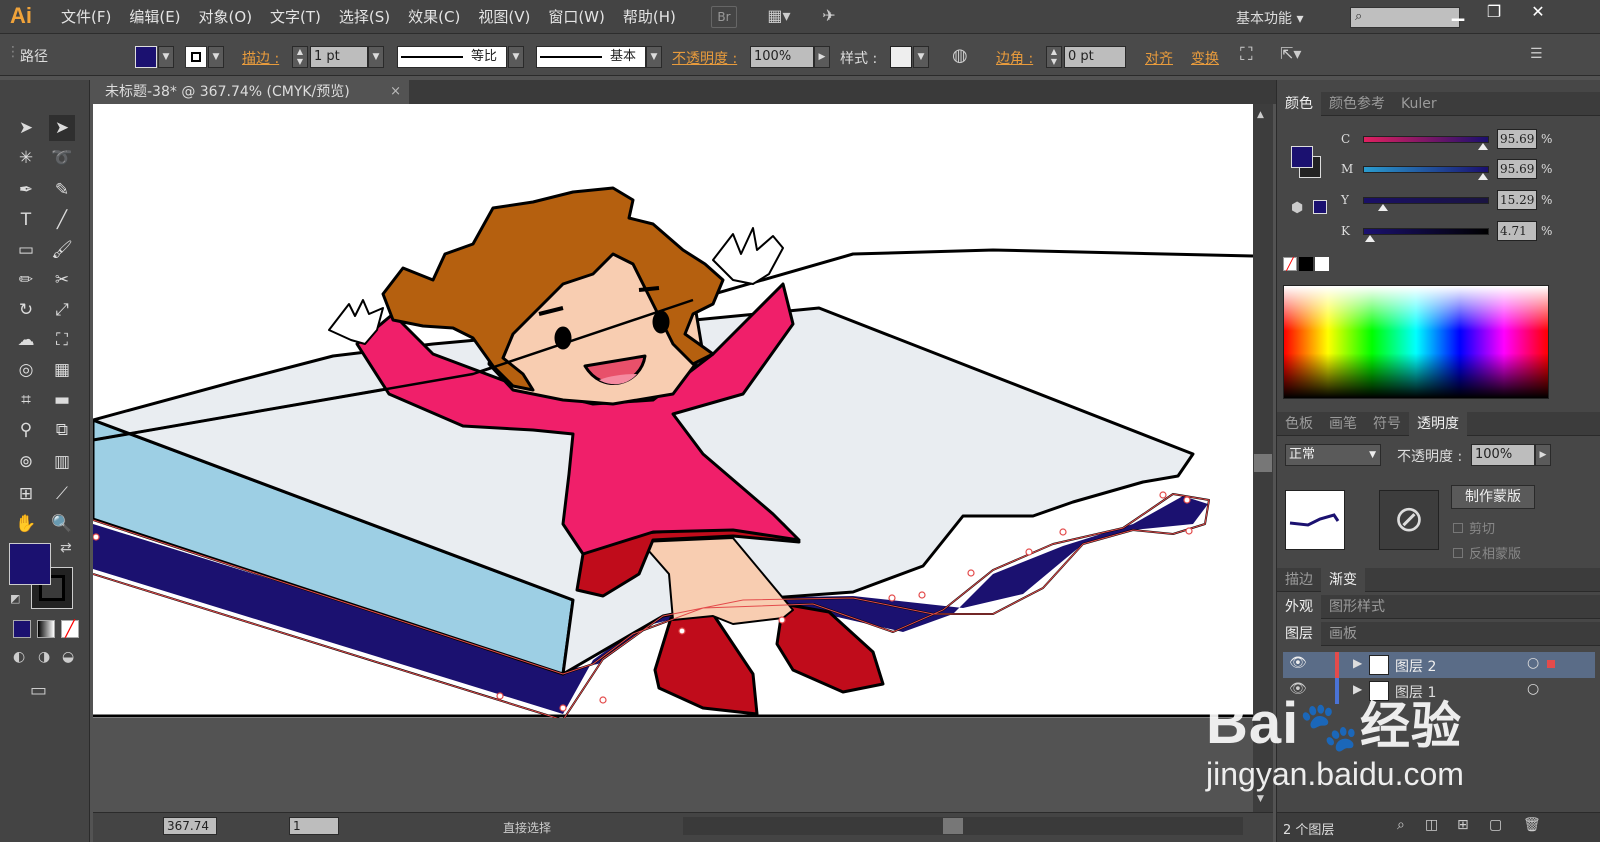 The height and width of the screenshot is (842, 1600). What do you see at coordinates (1357, 104) in the screenshot?
I see `tab-color-guide: 颜色参考` at bounding box center [1357, 104].